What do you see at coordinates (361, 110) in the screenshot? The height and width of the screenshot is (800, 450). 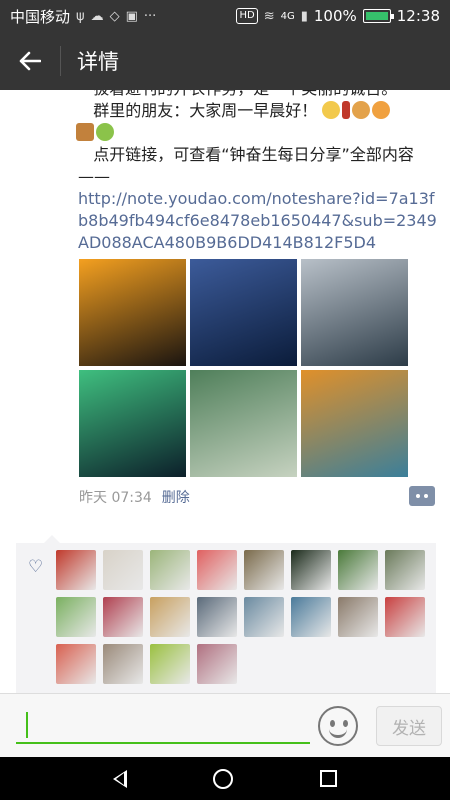 I see `handshake-emoji-icon` at bounding box center [361, 110].